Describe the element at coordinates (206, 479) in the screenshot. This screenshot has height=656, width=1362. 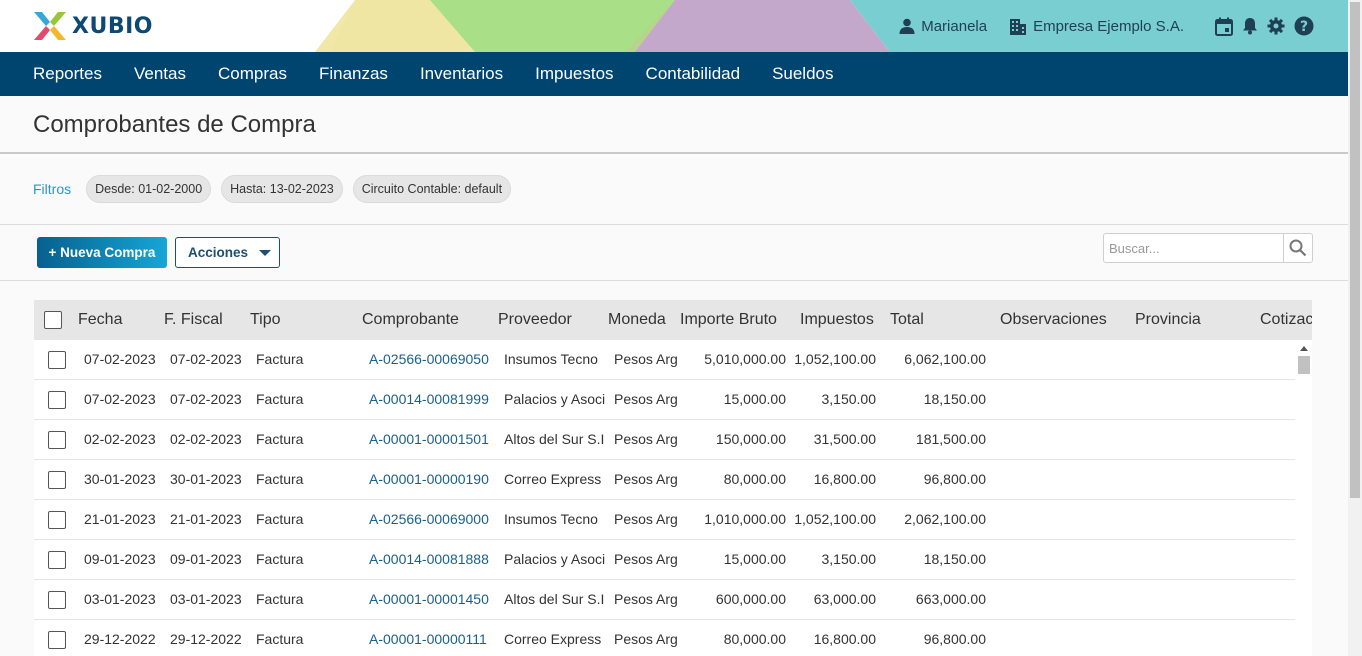
I see `cell-ffiscal: 30-01-2023` at that location.